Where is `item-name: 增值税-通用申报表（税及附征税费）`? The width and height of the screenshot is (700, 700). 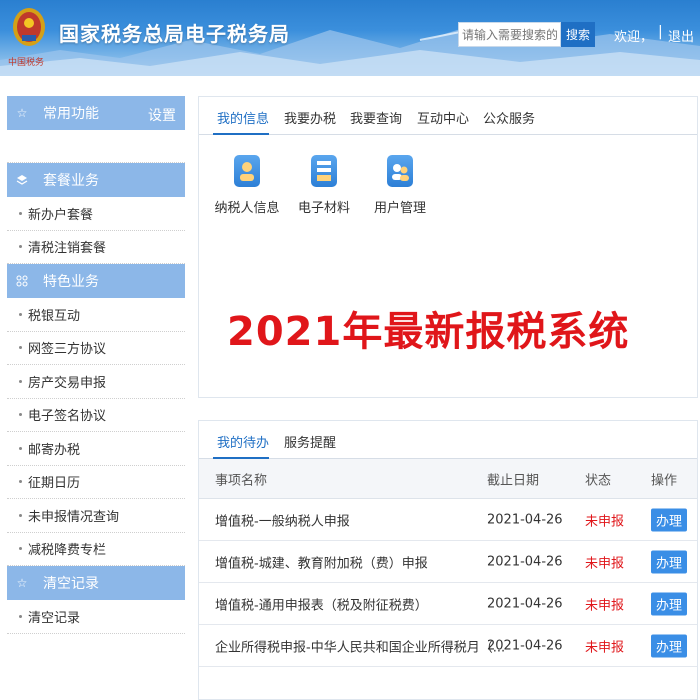
item-name: 增值税-通用申报表（税及附征税费） is located at coordinates (321, 605).